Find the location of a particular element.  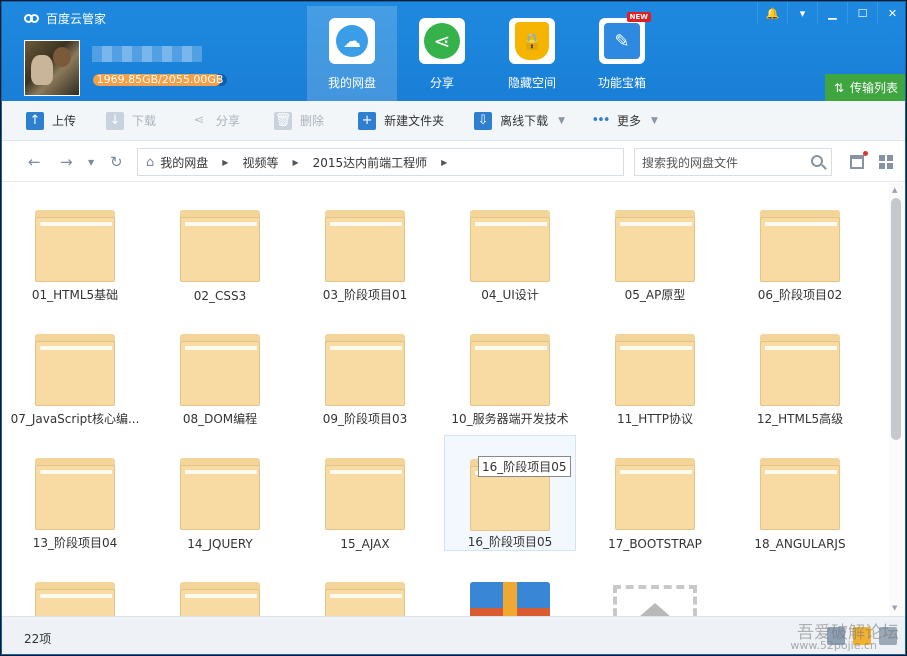

bell-icon: 🔔 is located at coordinates (772, 13).